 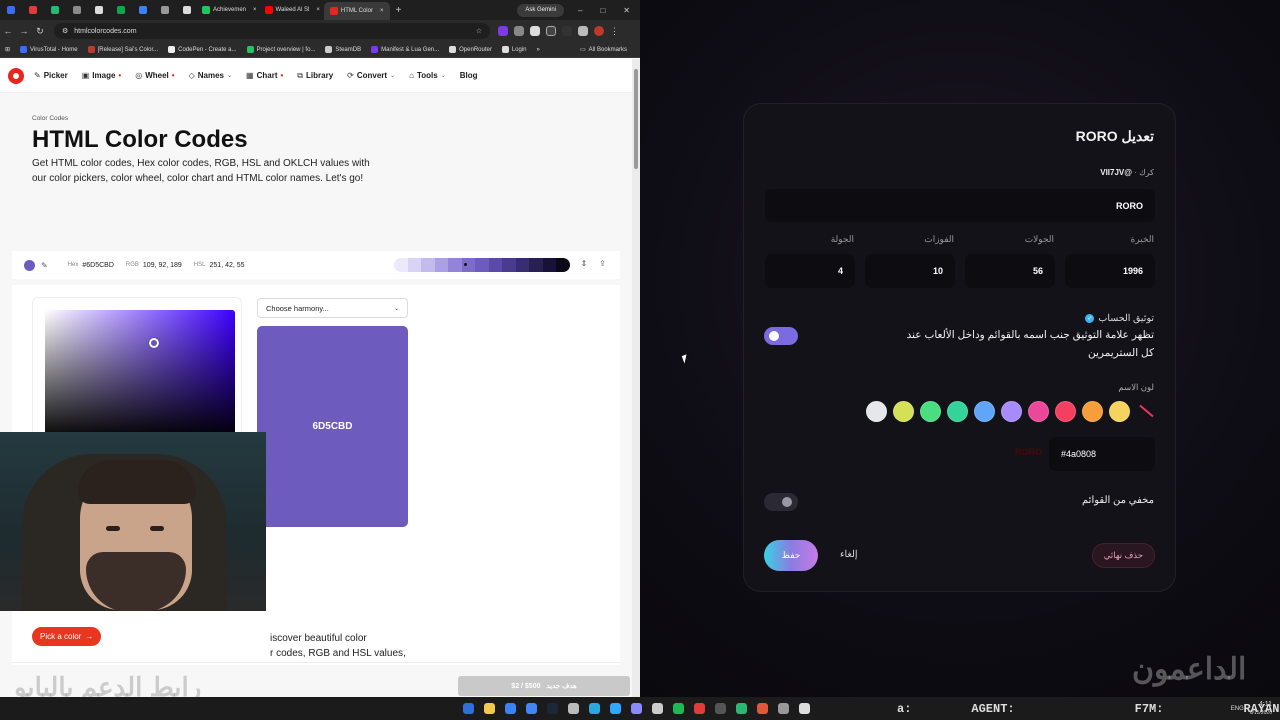 I want to click on nav-item-picker: ✎ Picker, so click(x=51, y=75).